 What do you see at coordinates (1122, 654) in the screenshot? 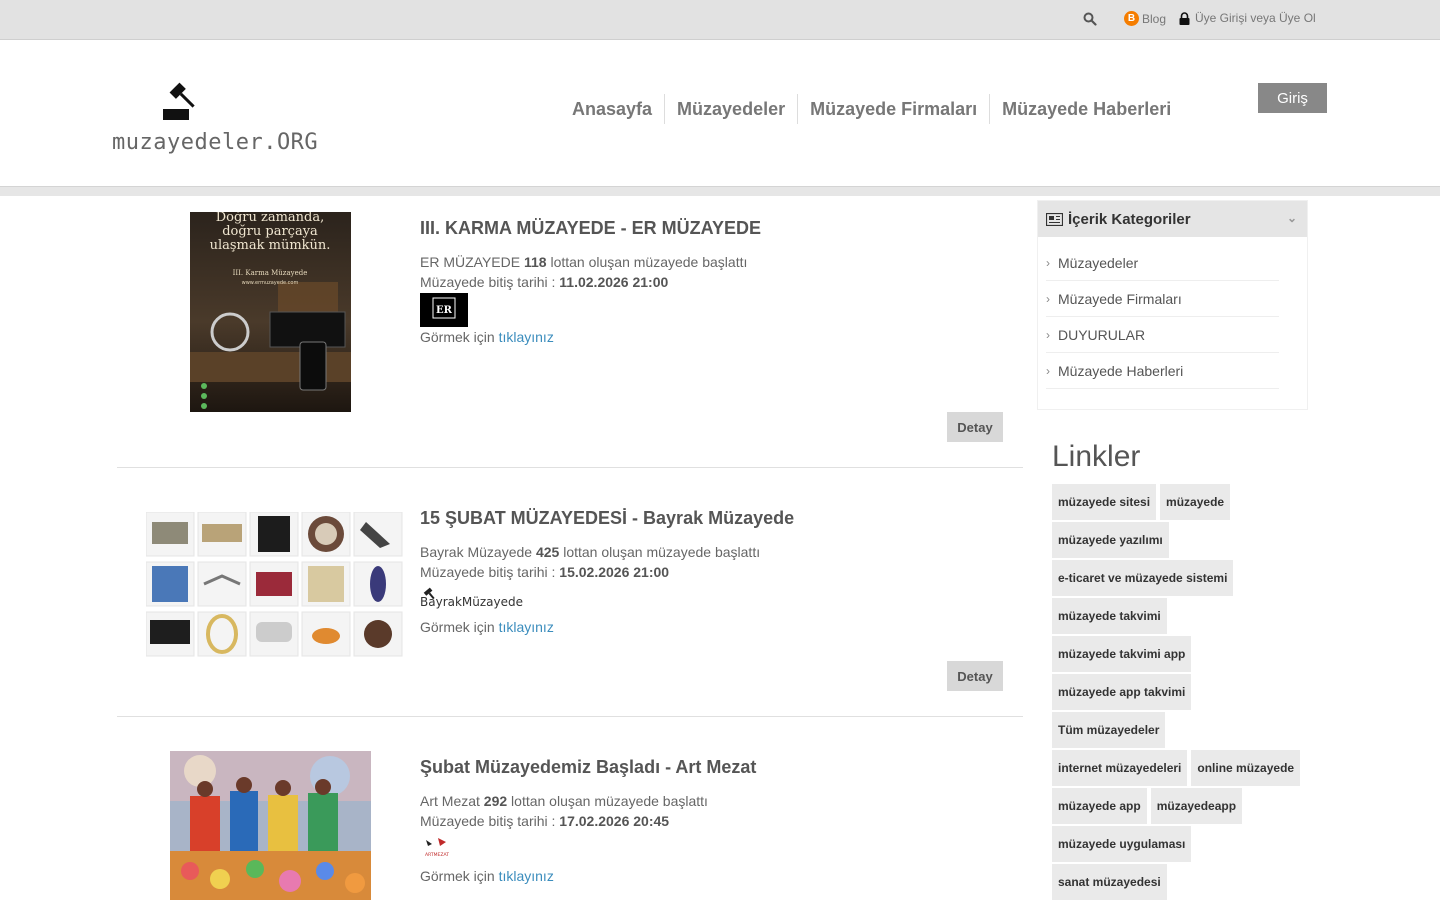
I see `link-tag: müzayede takvimi app` at bounding box center [1122, 654].